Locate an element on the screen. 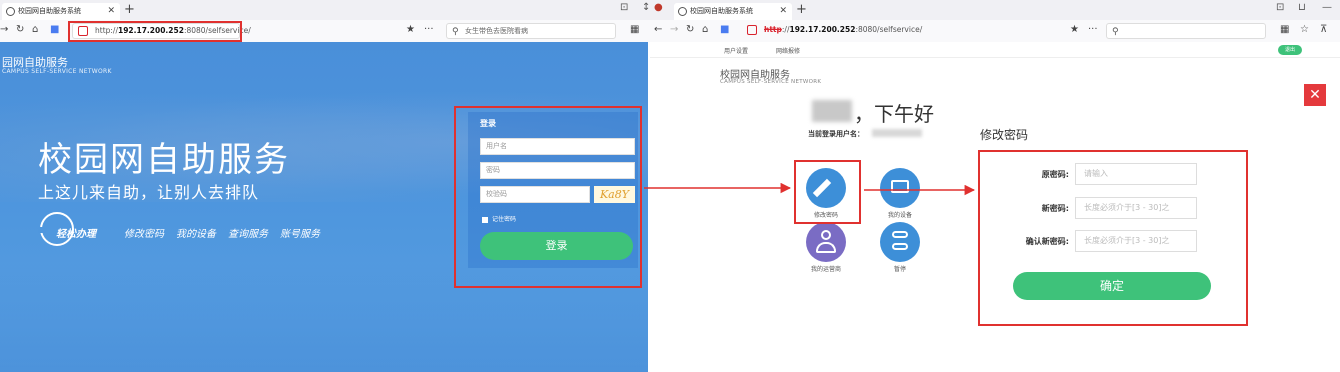  left-tab-bar: 校园网自助服务系统 ✕ + ⊡ is located at coordinates (325, 10).